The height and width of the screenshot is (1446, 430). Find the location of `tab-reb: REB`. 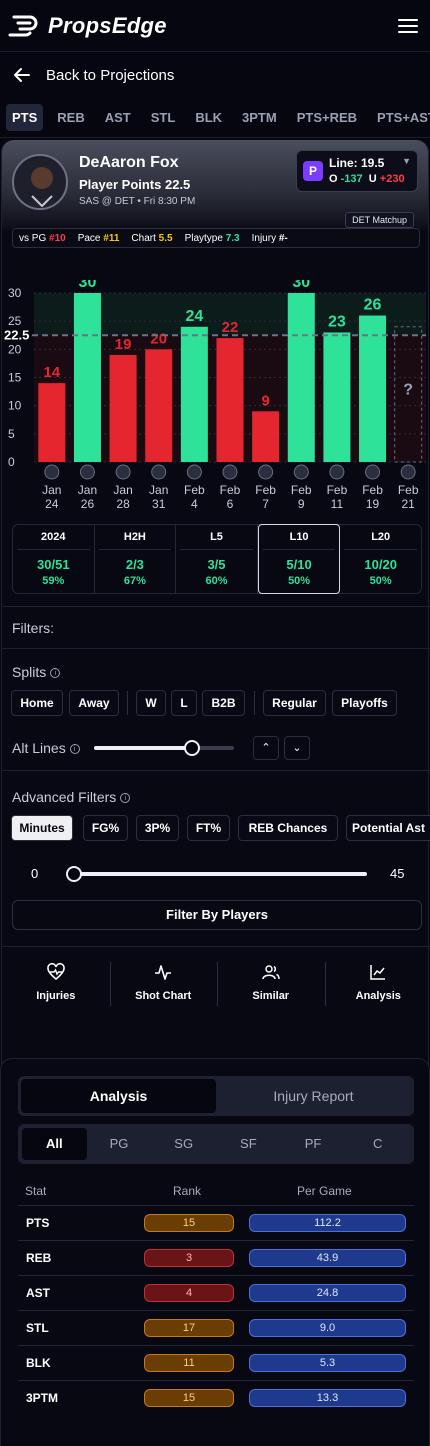

tab-reb: REB is located at coordinates (70, 117).